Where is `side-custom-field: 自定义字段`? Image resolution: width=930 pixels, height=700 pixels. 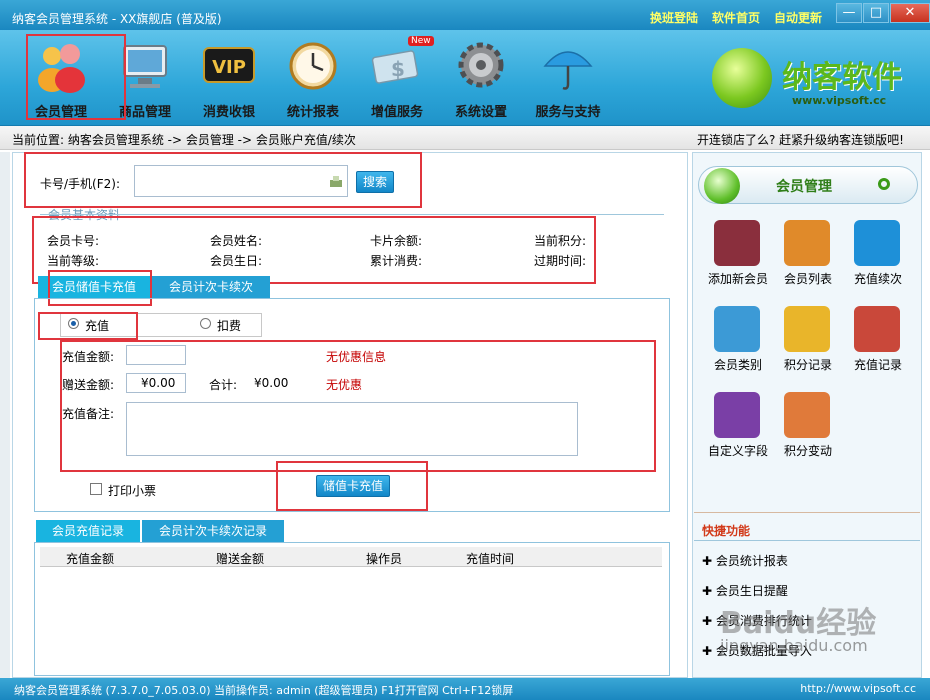 side-custom-field: 自定义字段 is located at coordinates (738, 450).